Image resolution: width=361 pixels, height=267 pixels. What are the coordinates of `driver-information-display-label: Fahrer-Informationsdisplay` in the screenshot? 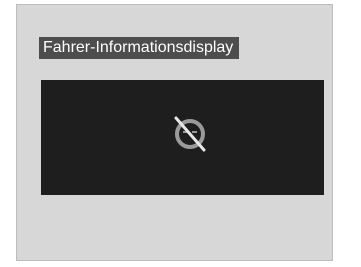 It's located at (139, 48).